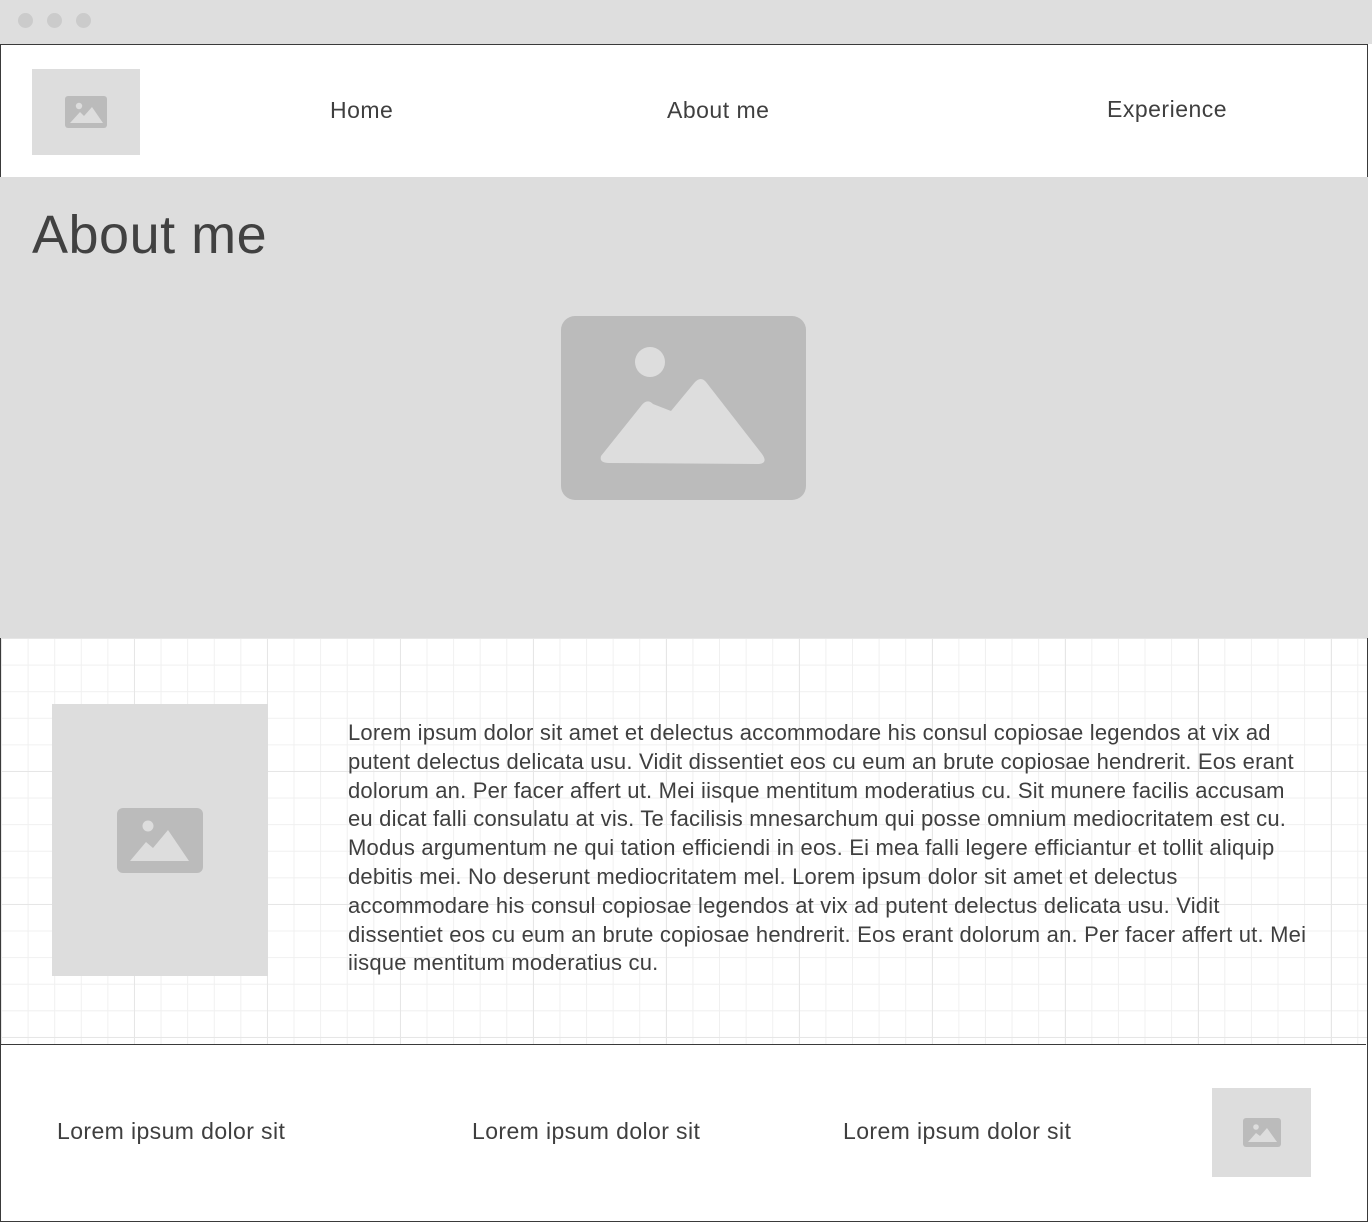 The height and width of the screenshot is (1224, 1372). I want to click on profile-image-placeholder, so click(160, 840).